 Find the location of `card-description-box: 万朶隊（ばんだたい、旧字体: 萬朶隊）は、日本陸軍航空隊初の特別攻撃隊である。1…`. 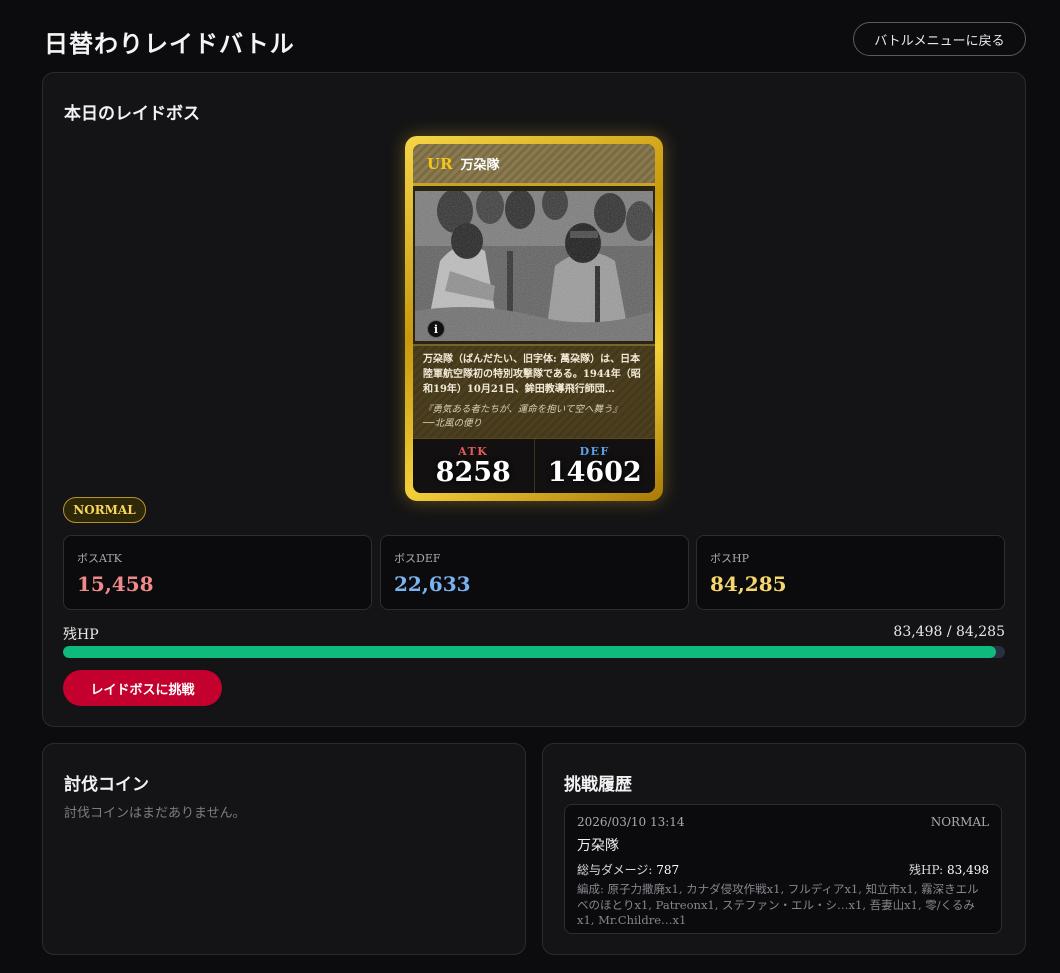

card-description-box: 万朶隊（ばんだたい、旧字体: 萬朶隊）は、日本陸軍航空隊初の特別攻撃隊である。1… is located at coordinates (534, 392).